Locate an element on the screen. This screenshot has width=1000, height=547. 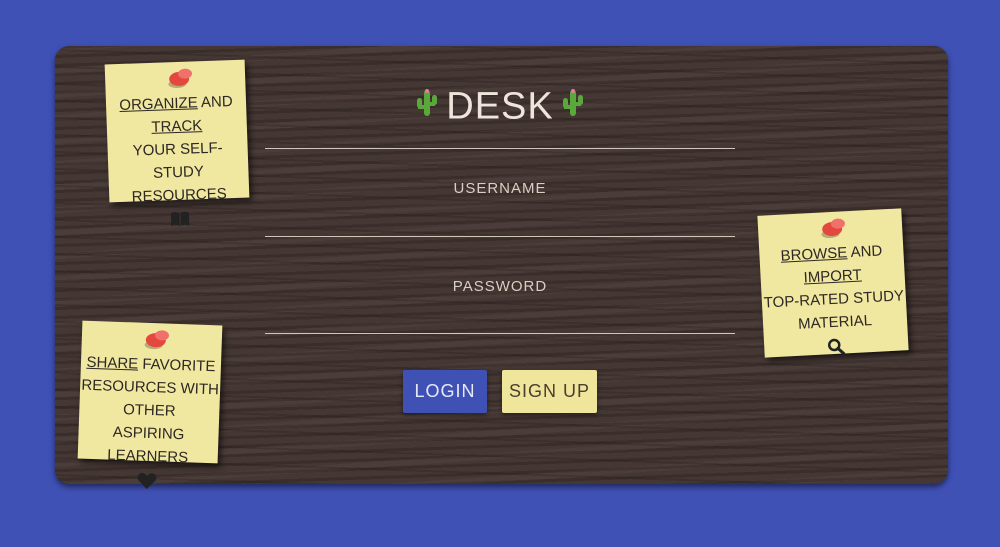
password-input is located at coordinates (500, 333).